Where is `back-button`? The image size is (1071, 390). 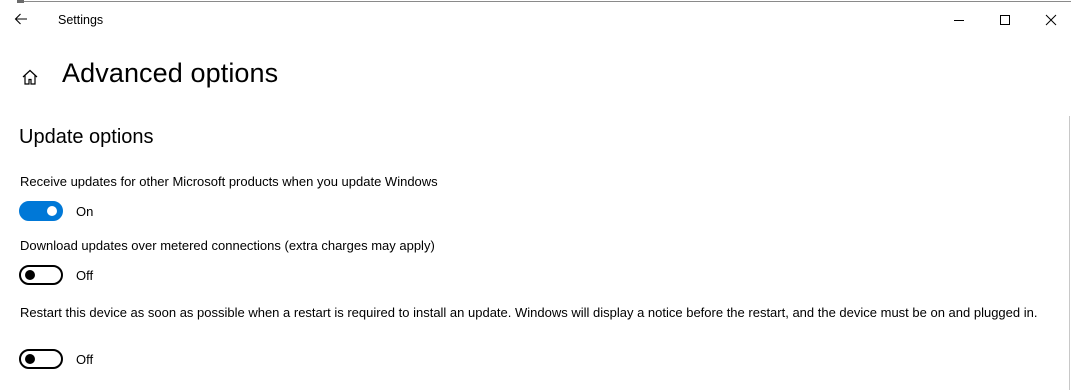
back-button is located at coordinates (21, 19).